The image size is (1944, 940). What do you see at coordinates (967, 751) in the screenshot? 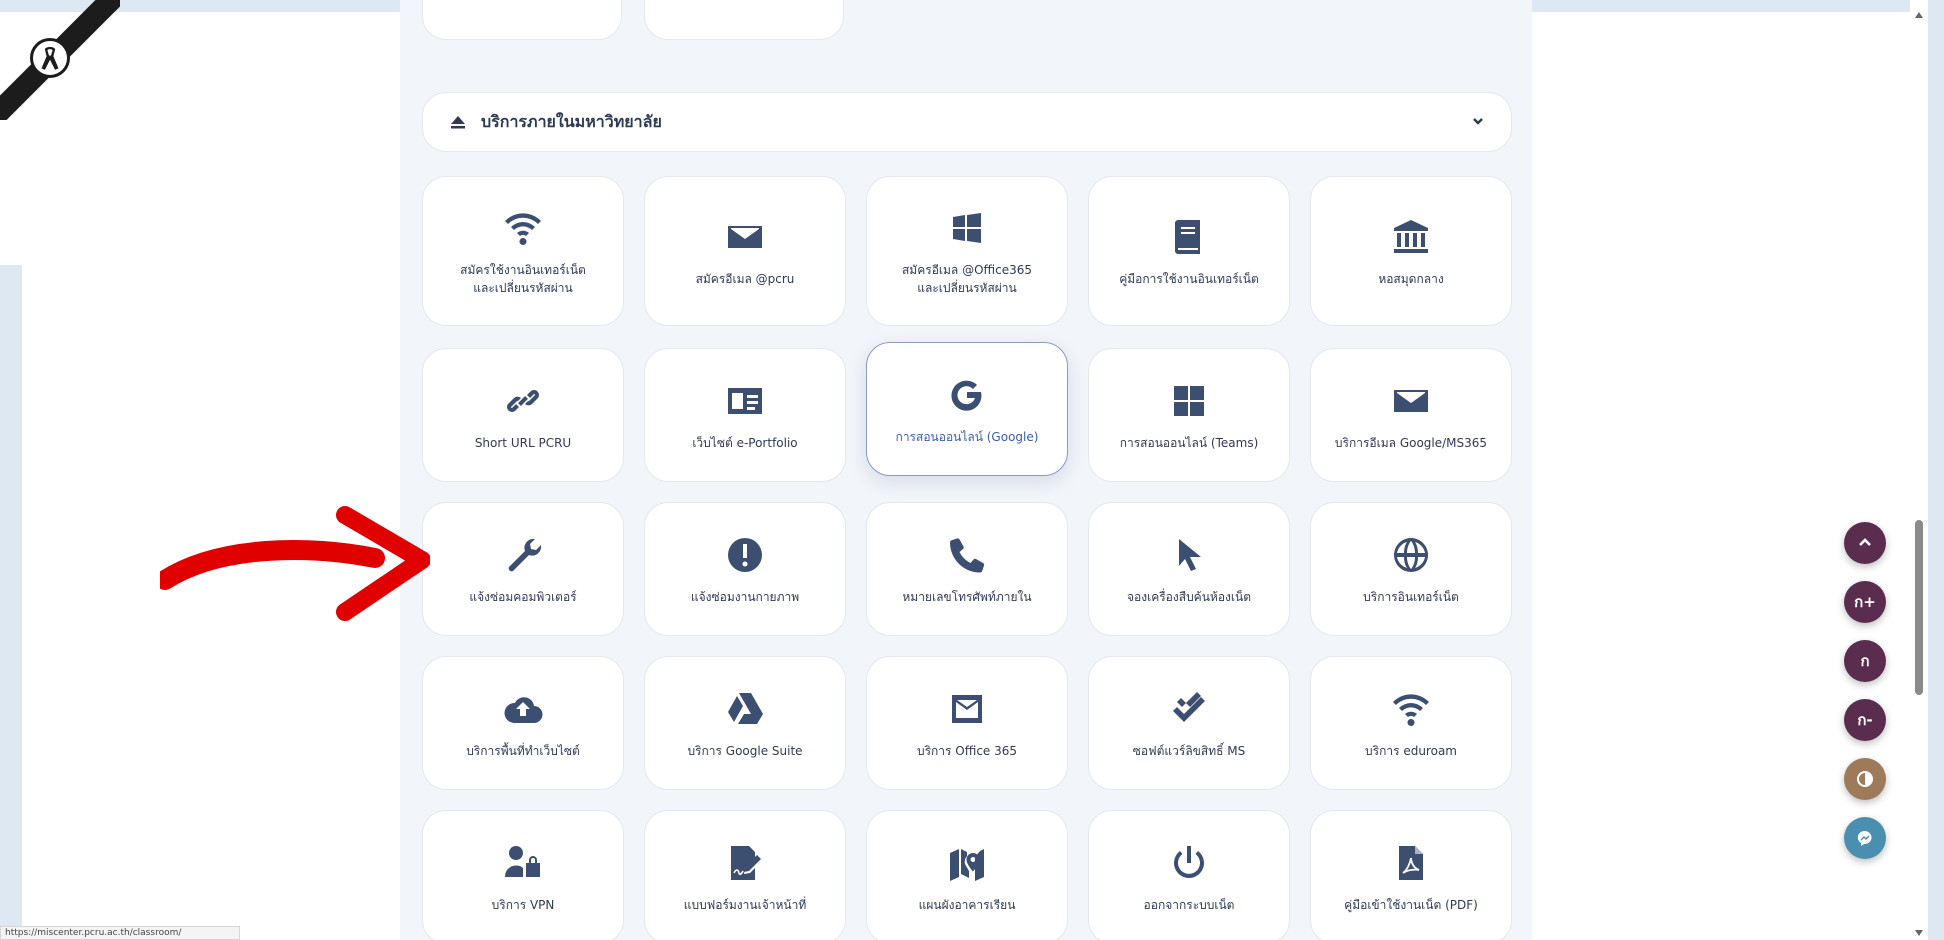
I see `service-label: บริการ Office 365` at bounding box center [967, 751].